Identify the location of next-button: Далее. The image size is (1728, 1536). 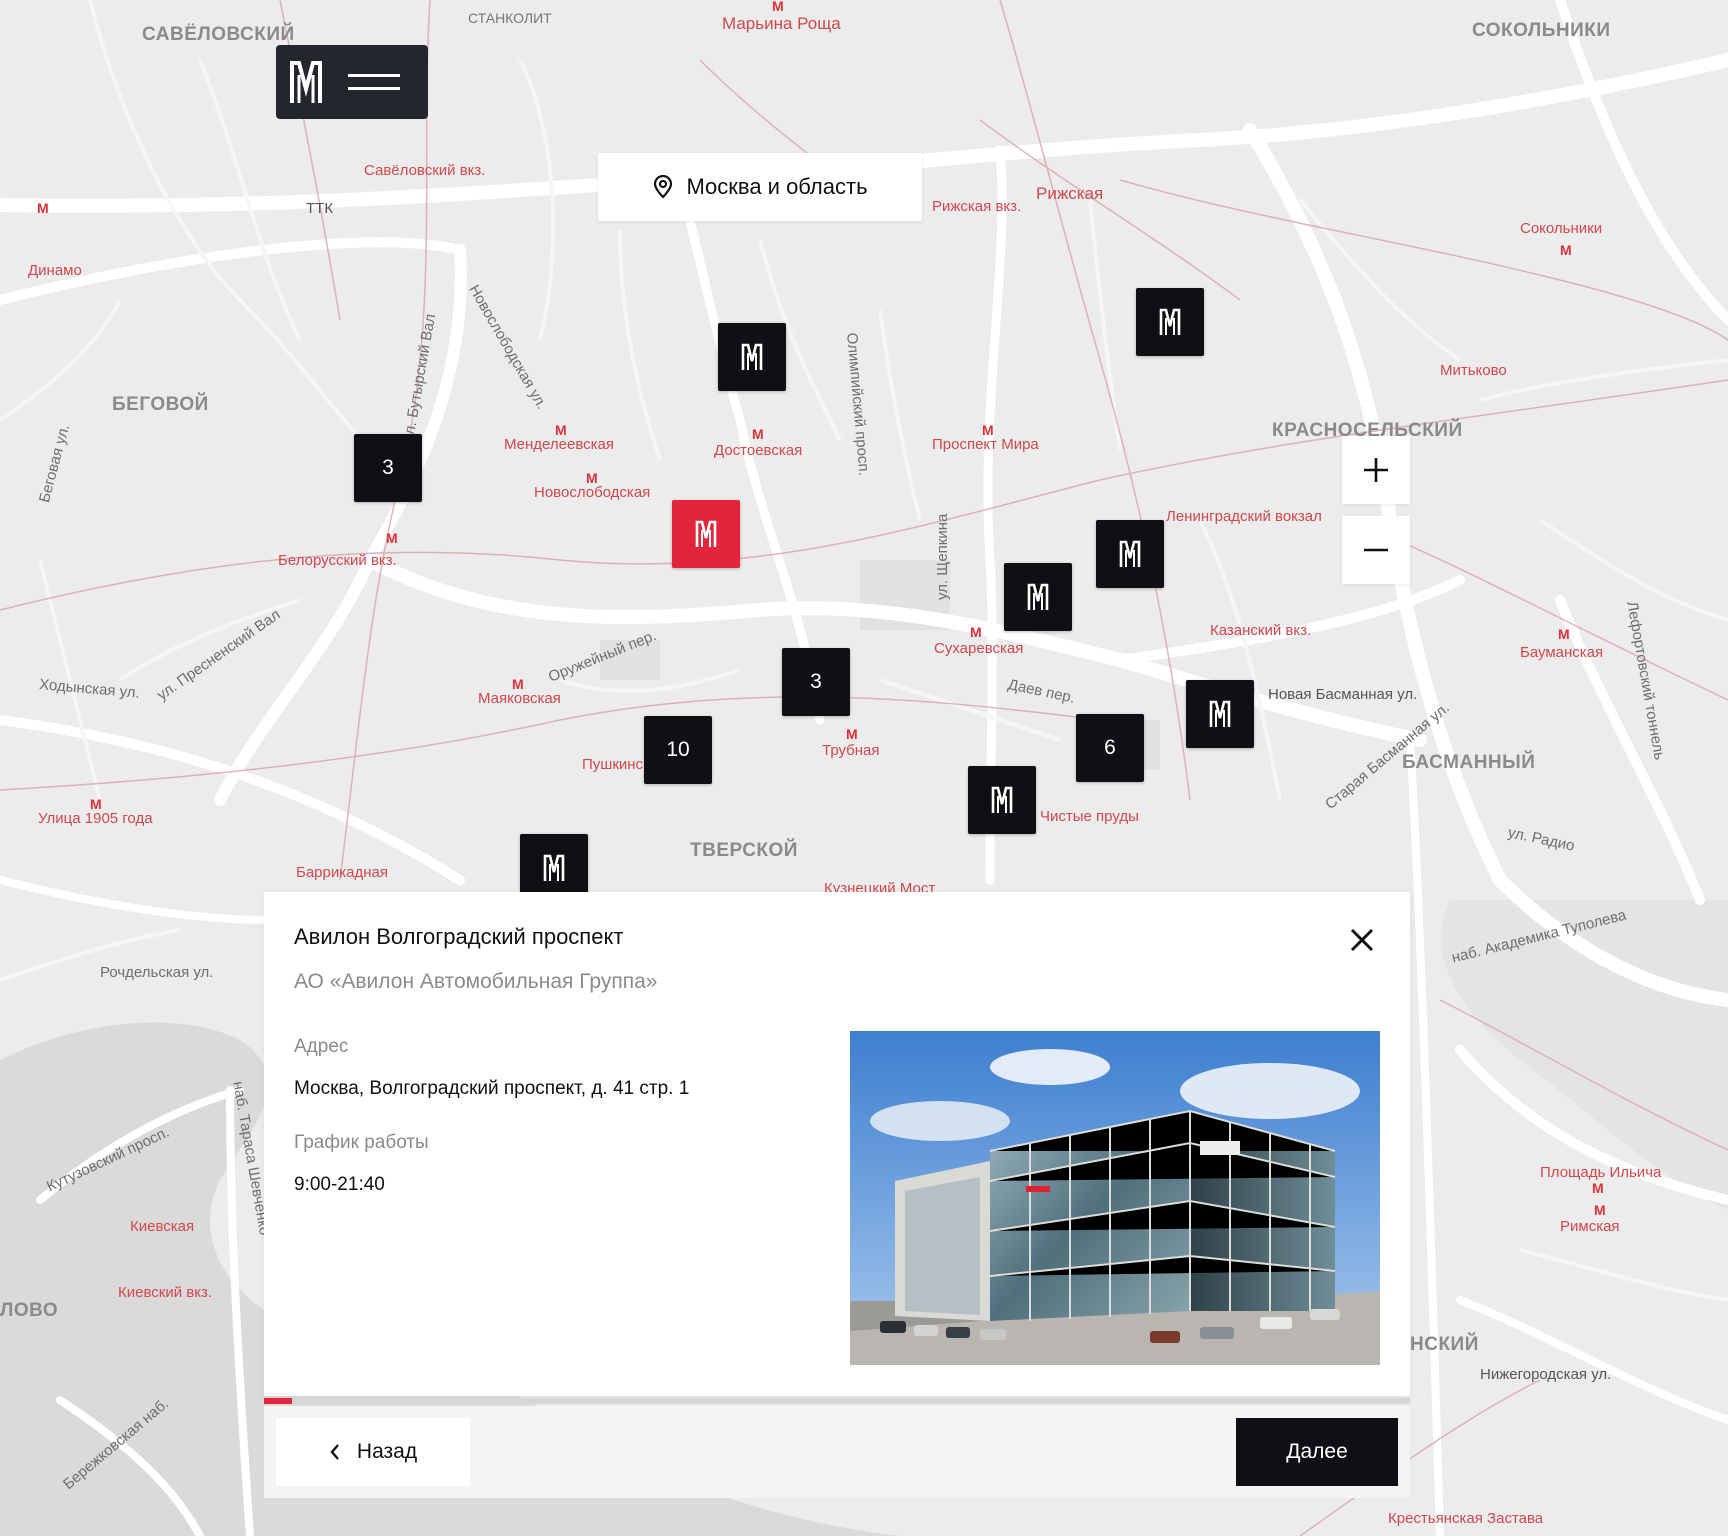
(1317, 1452).